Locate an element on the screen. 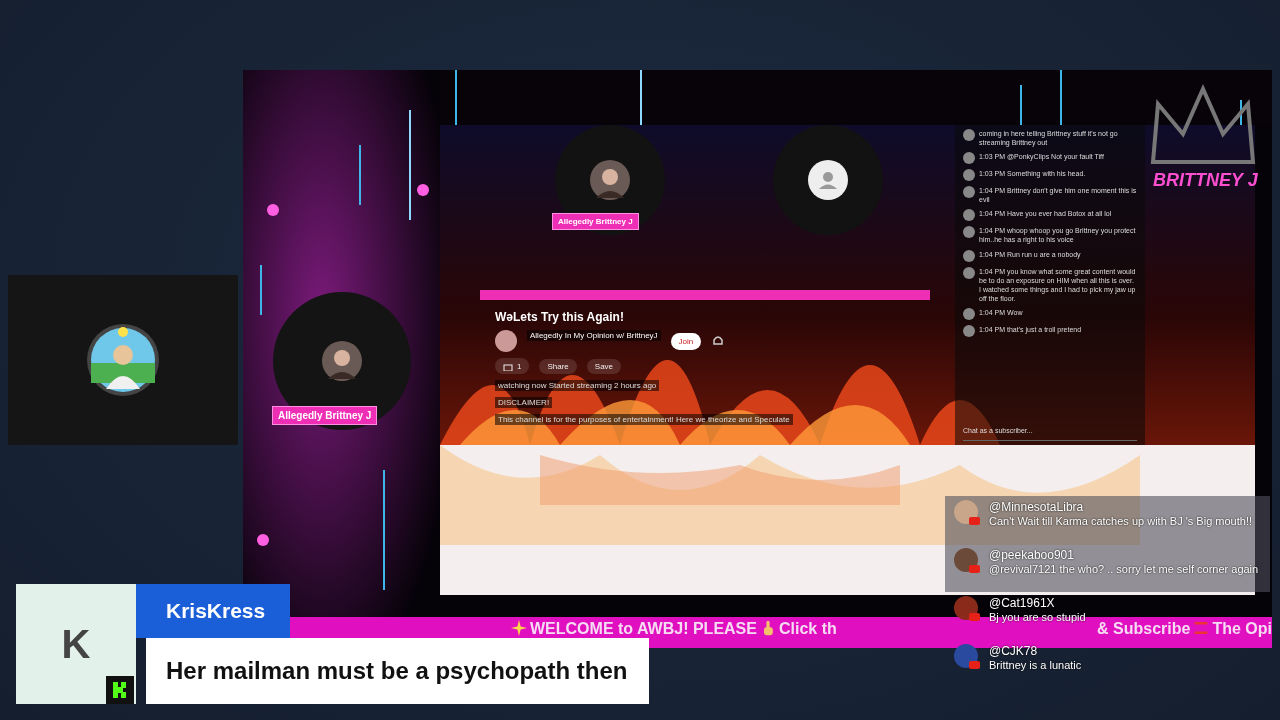 This screenshot has height=720, width=1280. channel-name: Allegedly In My Opinion w/ BrittneyJ is located at coordinates (594, 335).